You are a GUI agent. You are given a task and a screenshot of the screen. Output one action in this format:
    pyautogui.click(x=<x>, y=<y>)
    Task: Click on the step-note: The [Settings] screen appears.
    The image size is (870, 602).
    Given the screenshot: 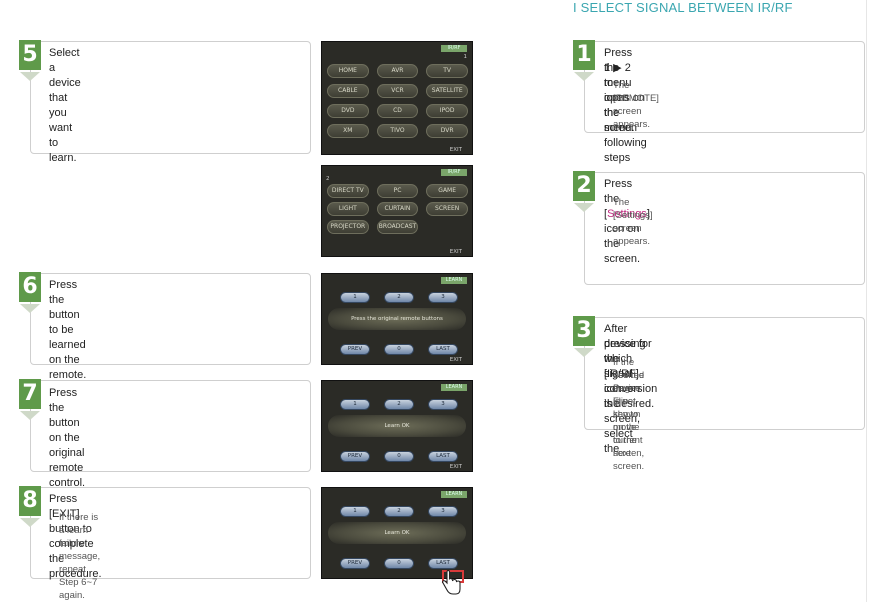 What is the action you would take?
    pyautogui.click(x=633, y=222)
    